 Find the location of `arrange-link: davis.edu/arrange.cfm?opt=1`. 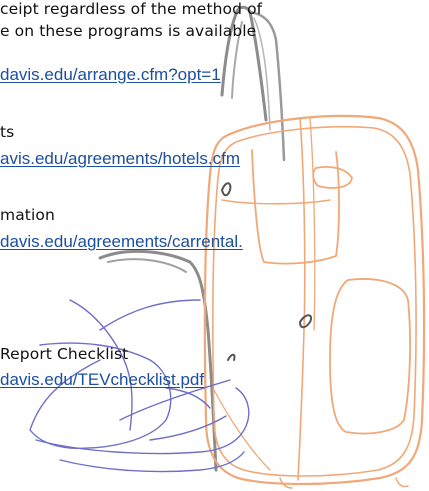

arrange-link: davis.edu/arrange.cfm?opt=1 is located at coordinates (110, 75).